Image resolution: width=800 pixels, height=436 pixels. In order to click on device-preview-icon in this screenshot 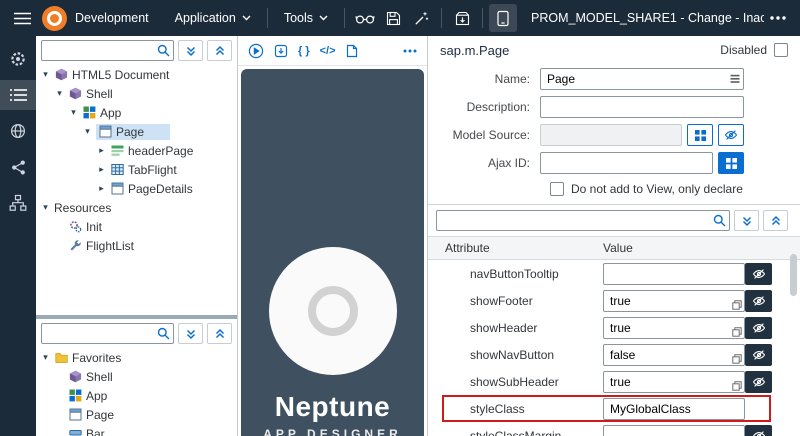, I will do `click(503, 18)`.